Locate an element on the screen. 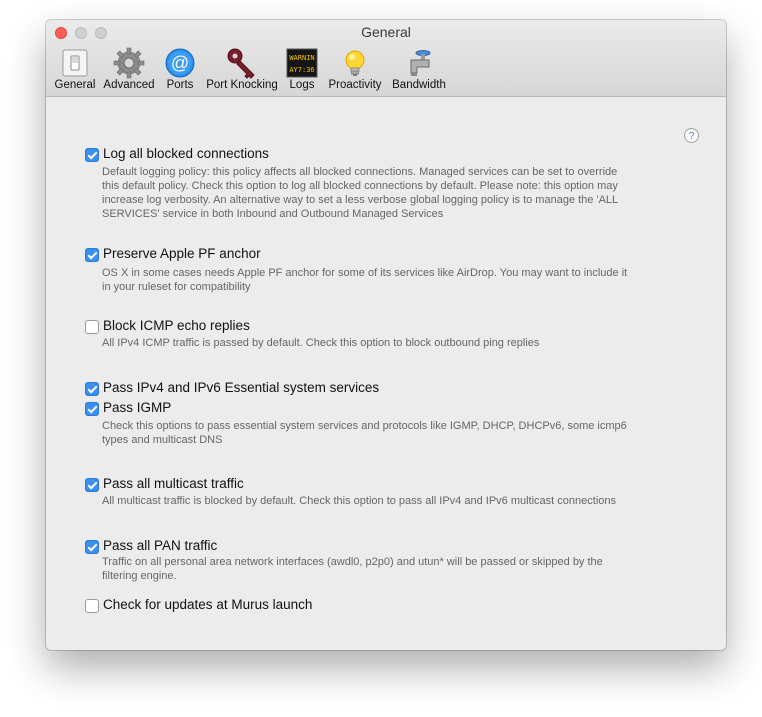 The height and width of the screenshot is (717, 762). block-icmp-checkbox is located at coordinates (92, 327).